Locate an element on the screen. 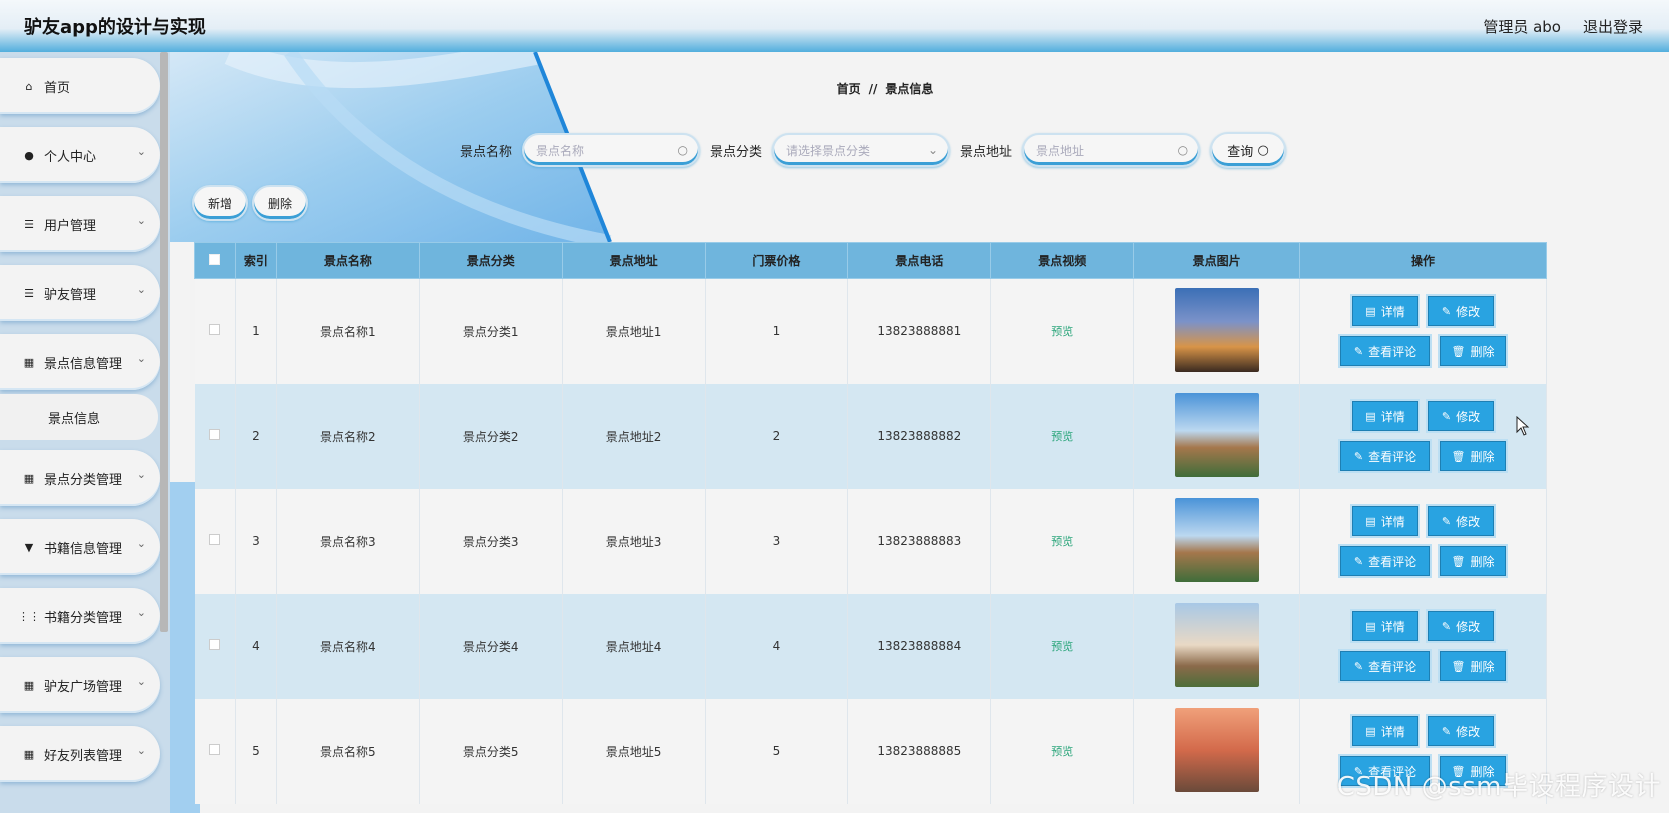  breadcrumb-home: 首页 is located at coordinates (849, 89).